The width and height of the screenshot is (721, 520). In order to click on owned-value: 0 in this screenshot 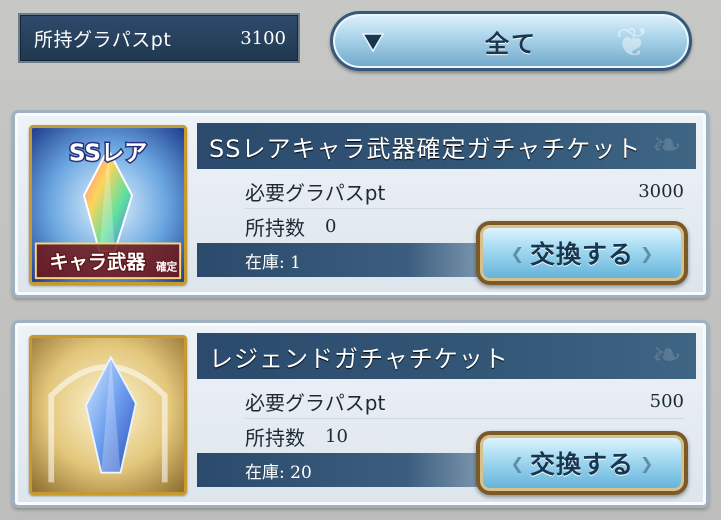, I will do `click(331, 226)`.